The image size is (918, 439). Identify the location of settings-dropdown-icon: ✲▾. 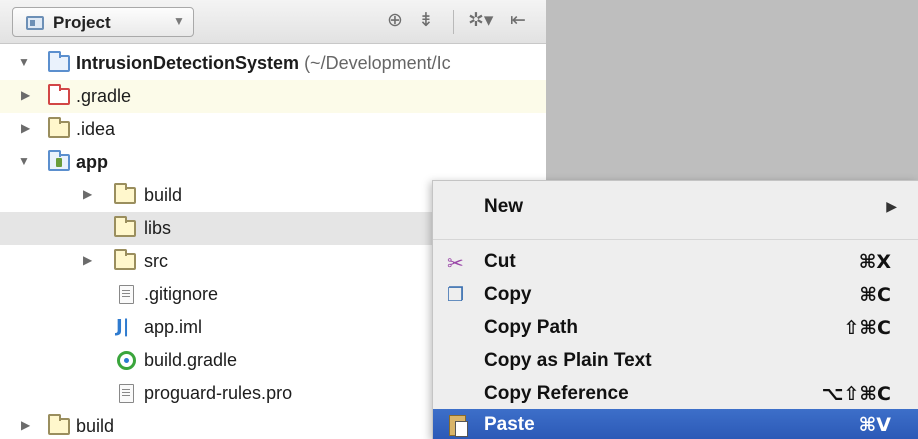
(480, 21).